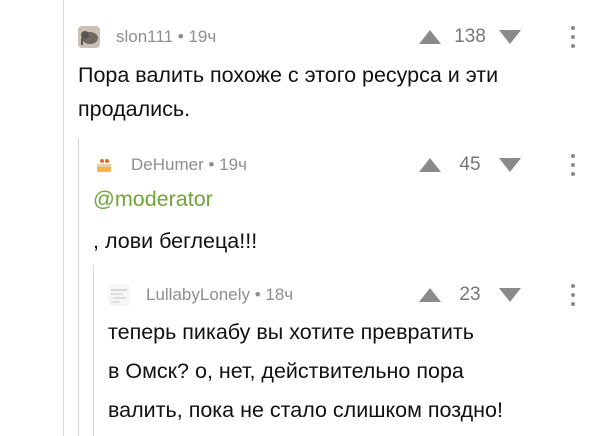 This screenshot has width=600, height=436. I want to click on author-name: LullabyLonely, so click(198, 294).